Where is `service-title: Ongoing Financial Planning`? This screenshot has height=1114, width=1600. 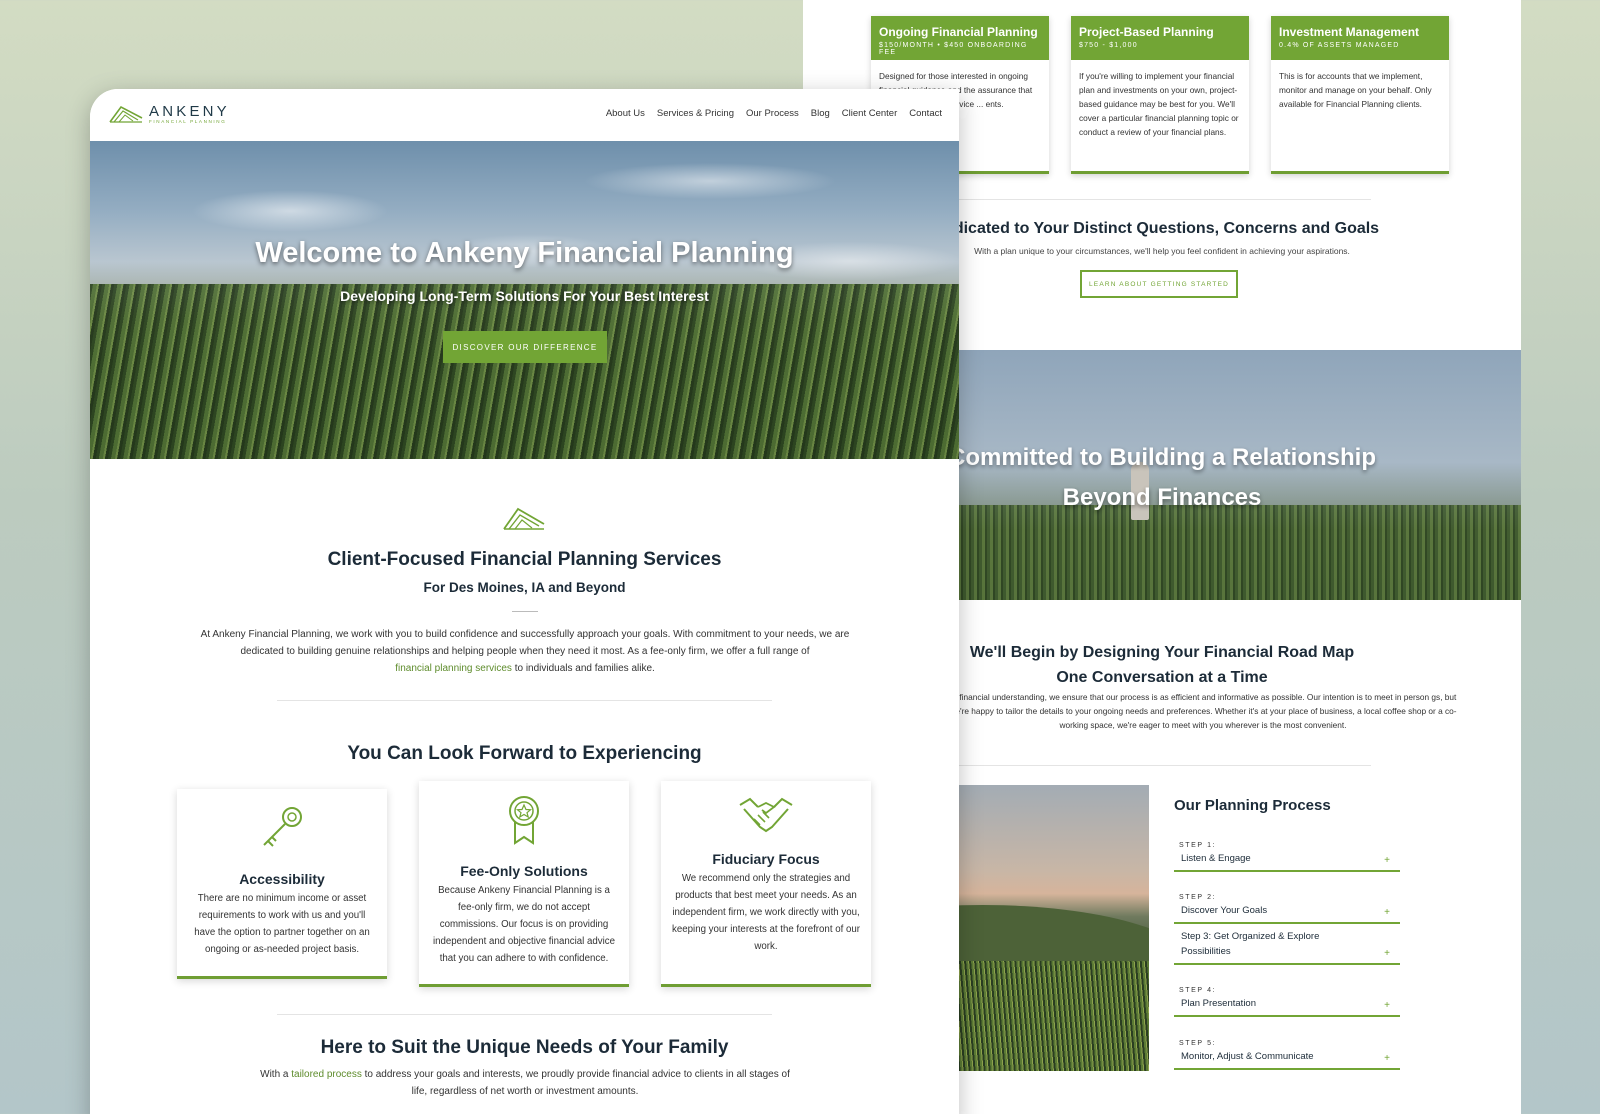 service-title: Ongoing Financial Planning is located at coordinates (958, 32).